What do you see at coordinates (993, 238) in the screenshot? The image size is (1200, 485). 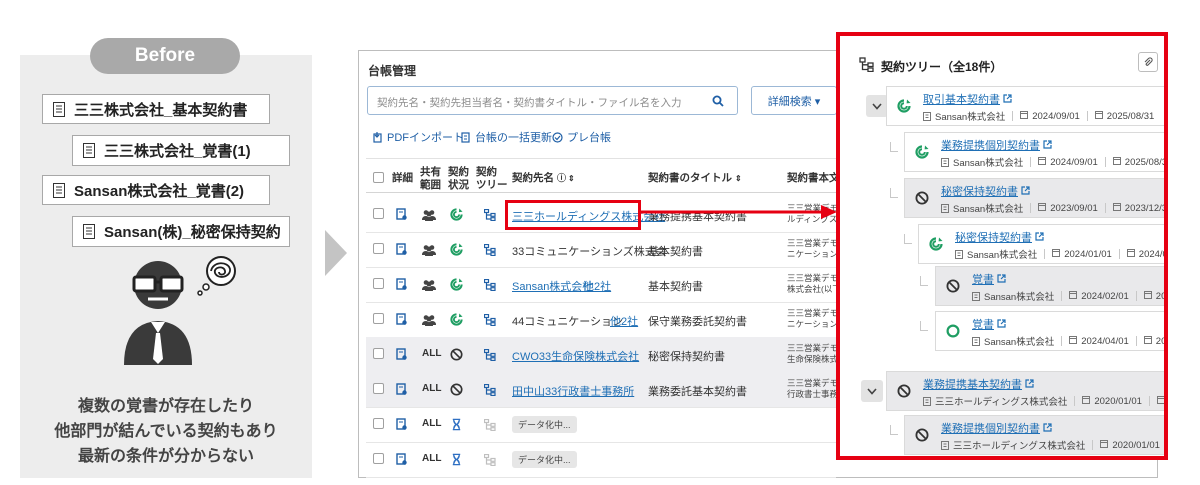 I see `tree-node-title-text: 秘密保持契約書` at bounding box center [993, 238].